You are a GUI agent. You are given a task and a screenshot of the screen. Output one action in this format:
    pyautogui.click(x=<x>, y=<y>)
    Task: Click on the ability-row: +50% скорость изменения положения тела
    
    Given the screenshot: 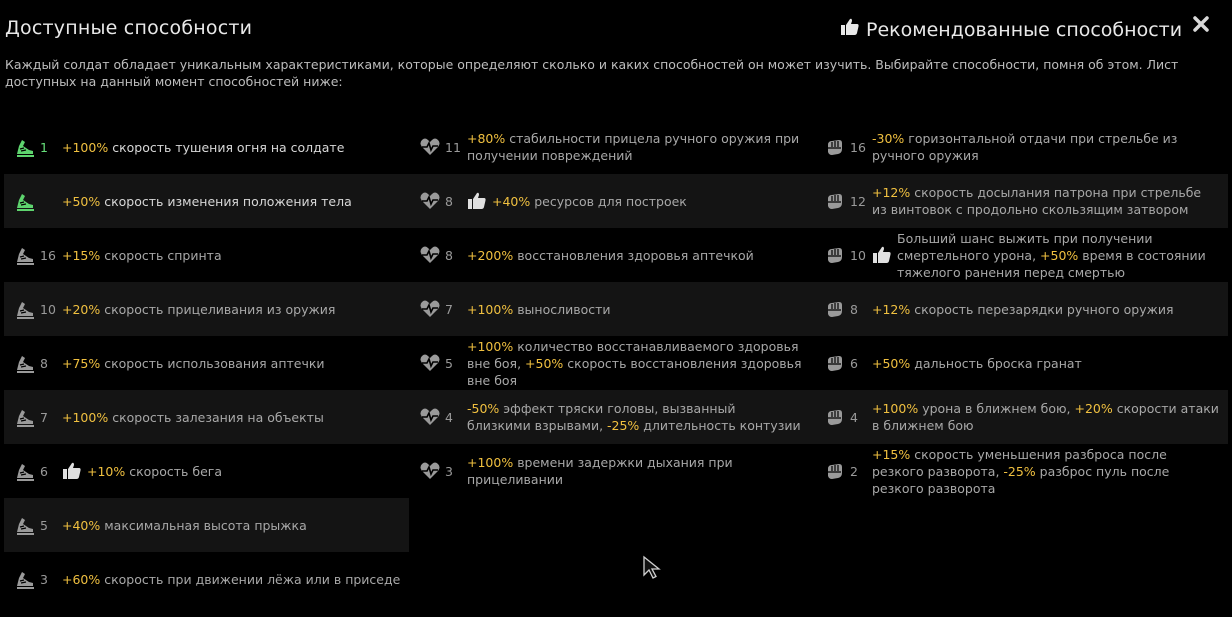 What is the action you would take?
    pyautogui.click(x=206, y=201)
    